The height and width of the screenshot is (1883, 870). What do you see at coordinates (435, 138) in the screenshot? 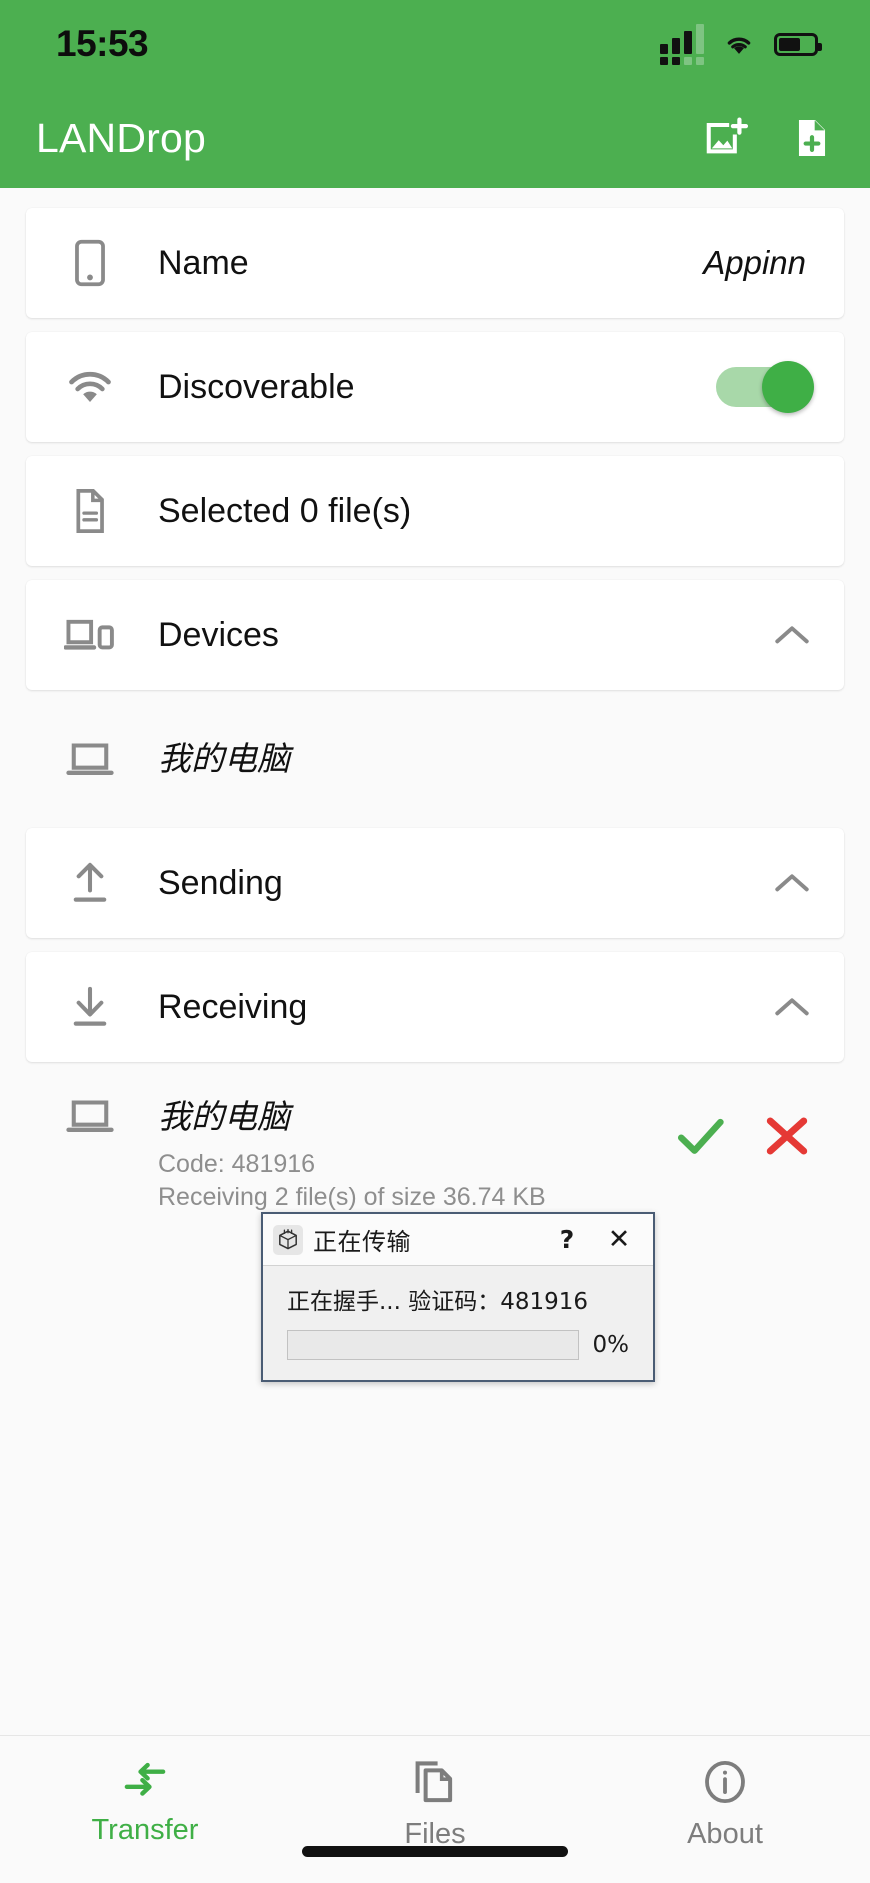
I see `app-bar: LANDrop` at bounding box center [435, 138].